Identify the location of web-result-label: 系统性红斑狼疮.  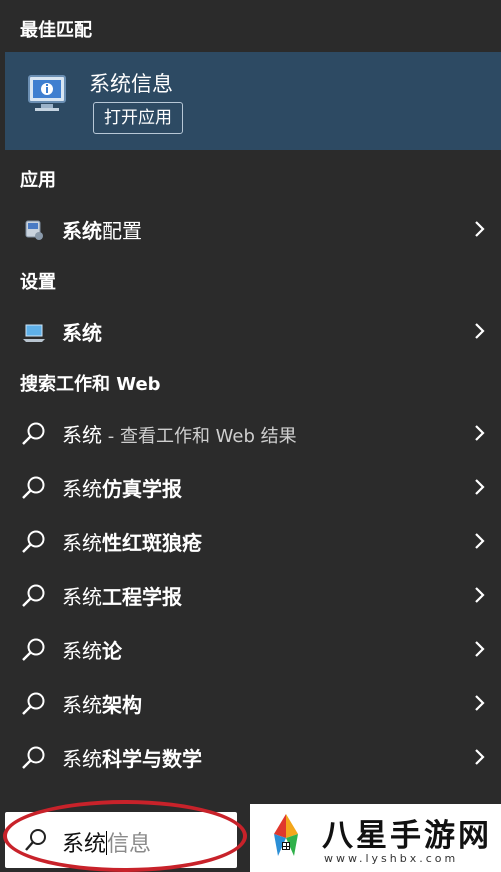
(132, 543).